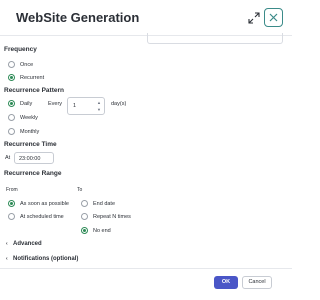 The image size is (320, 300). Describe the element at coordinates (30, 144) in the screenshot. I see `recurrence-time-label: Recurrence Time` at that location.